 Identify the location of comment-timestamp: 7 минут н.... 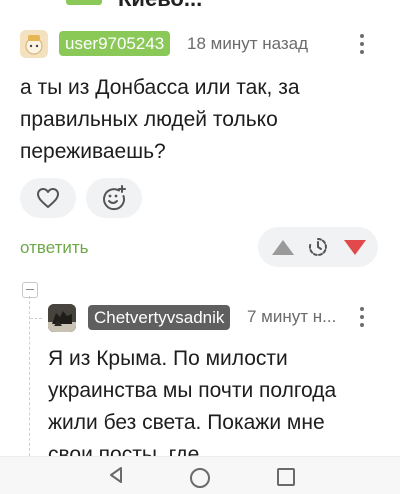
(292, 316).